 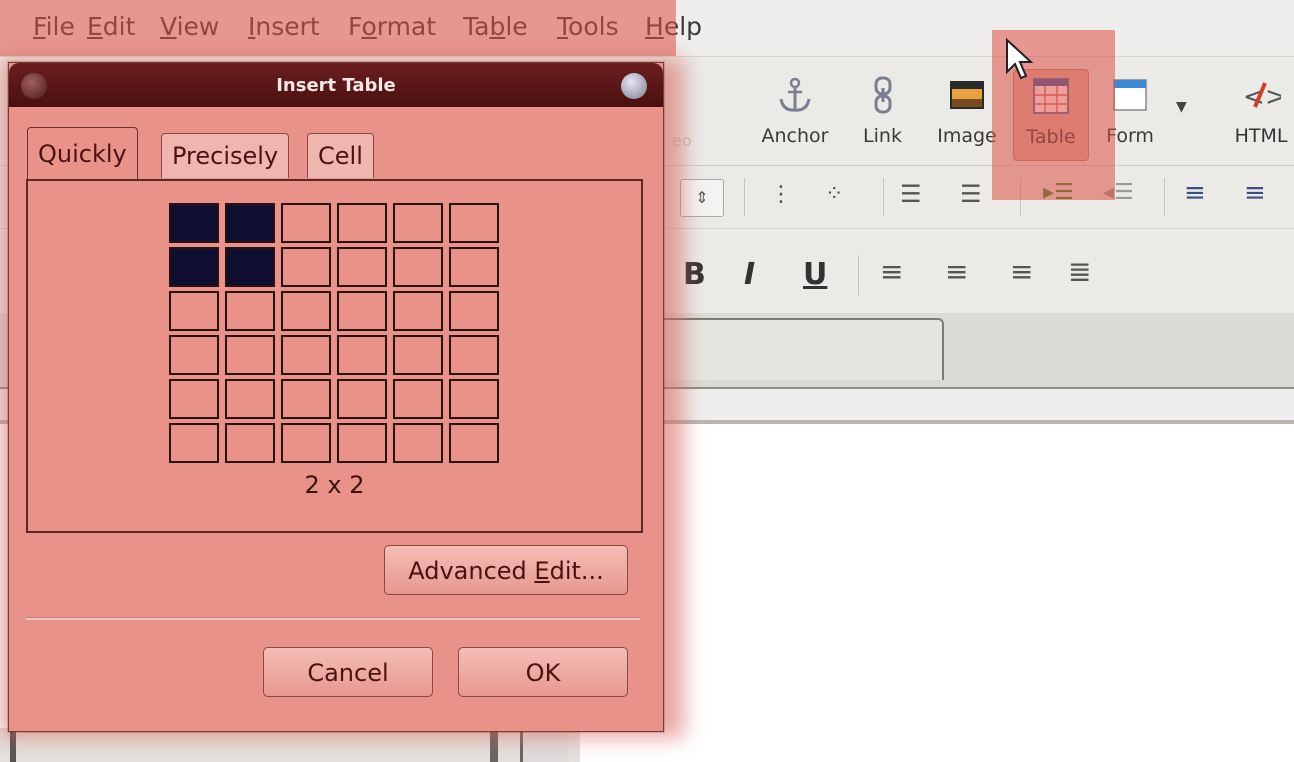 What do you see at coordinates (1255, 193) in the screenshot?
I see `align-block-alt-icon: ≡` at bounding box center [1255, 193].